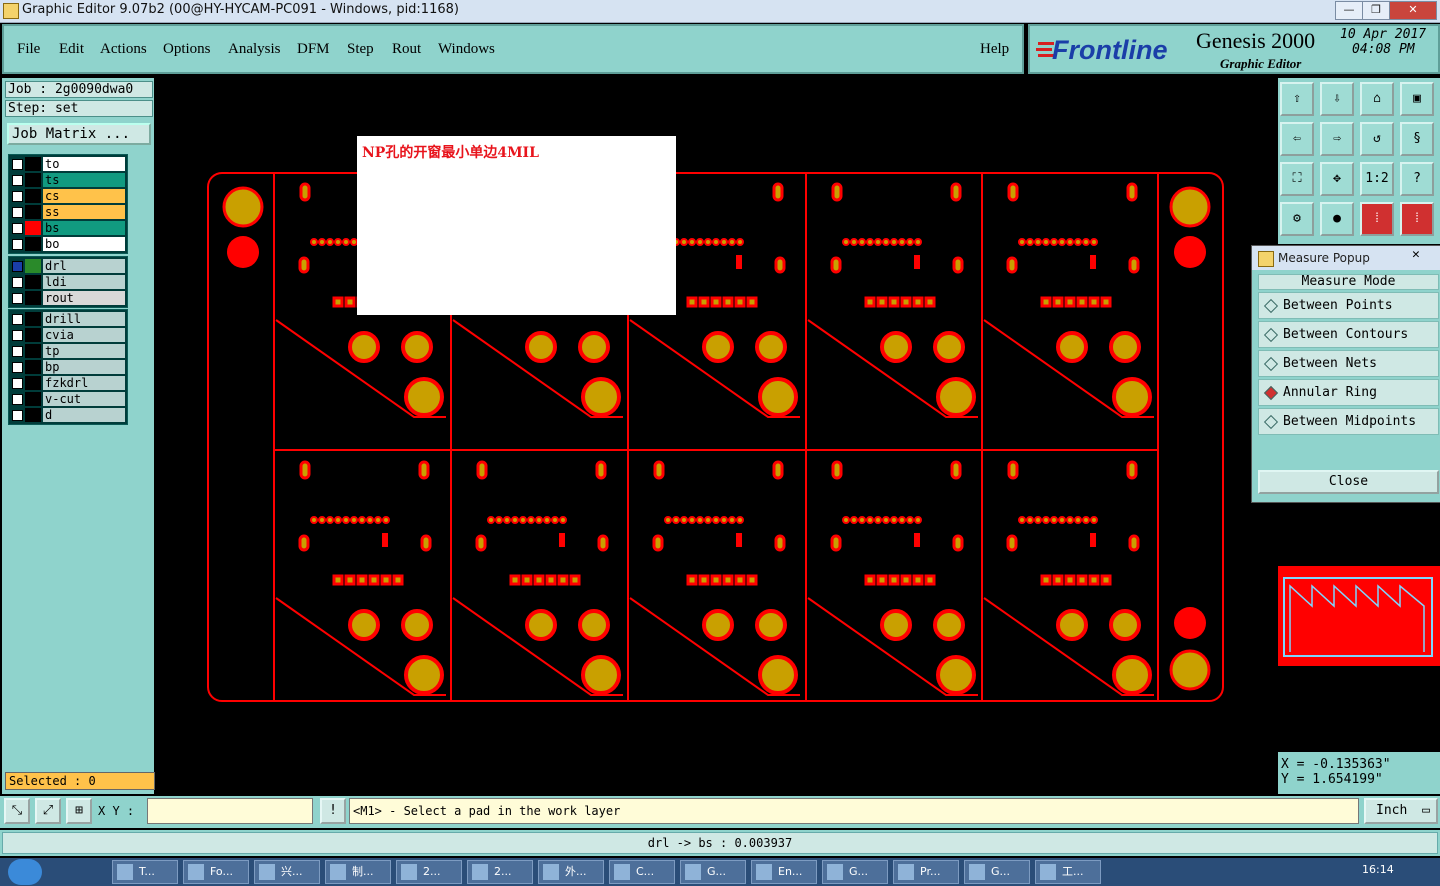 Image resolution: width=1440 pixels, height=886 pixels. Describe the element at coordinates (406, 49) in the screenshot. I see `menu-rout: Rout` at that location.